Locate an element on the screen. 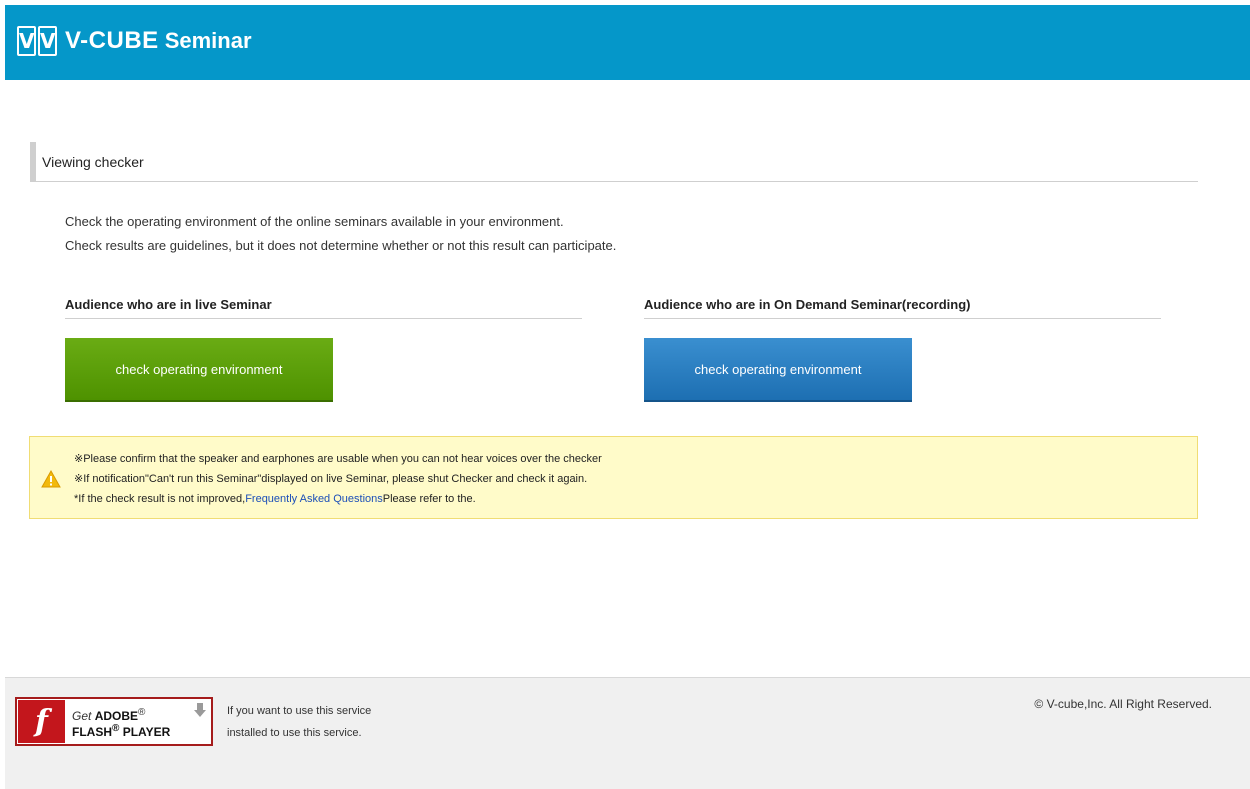 The image size is (1250, 789). player-text: PLAYER is located at coordinates (146, 732).